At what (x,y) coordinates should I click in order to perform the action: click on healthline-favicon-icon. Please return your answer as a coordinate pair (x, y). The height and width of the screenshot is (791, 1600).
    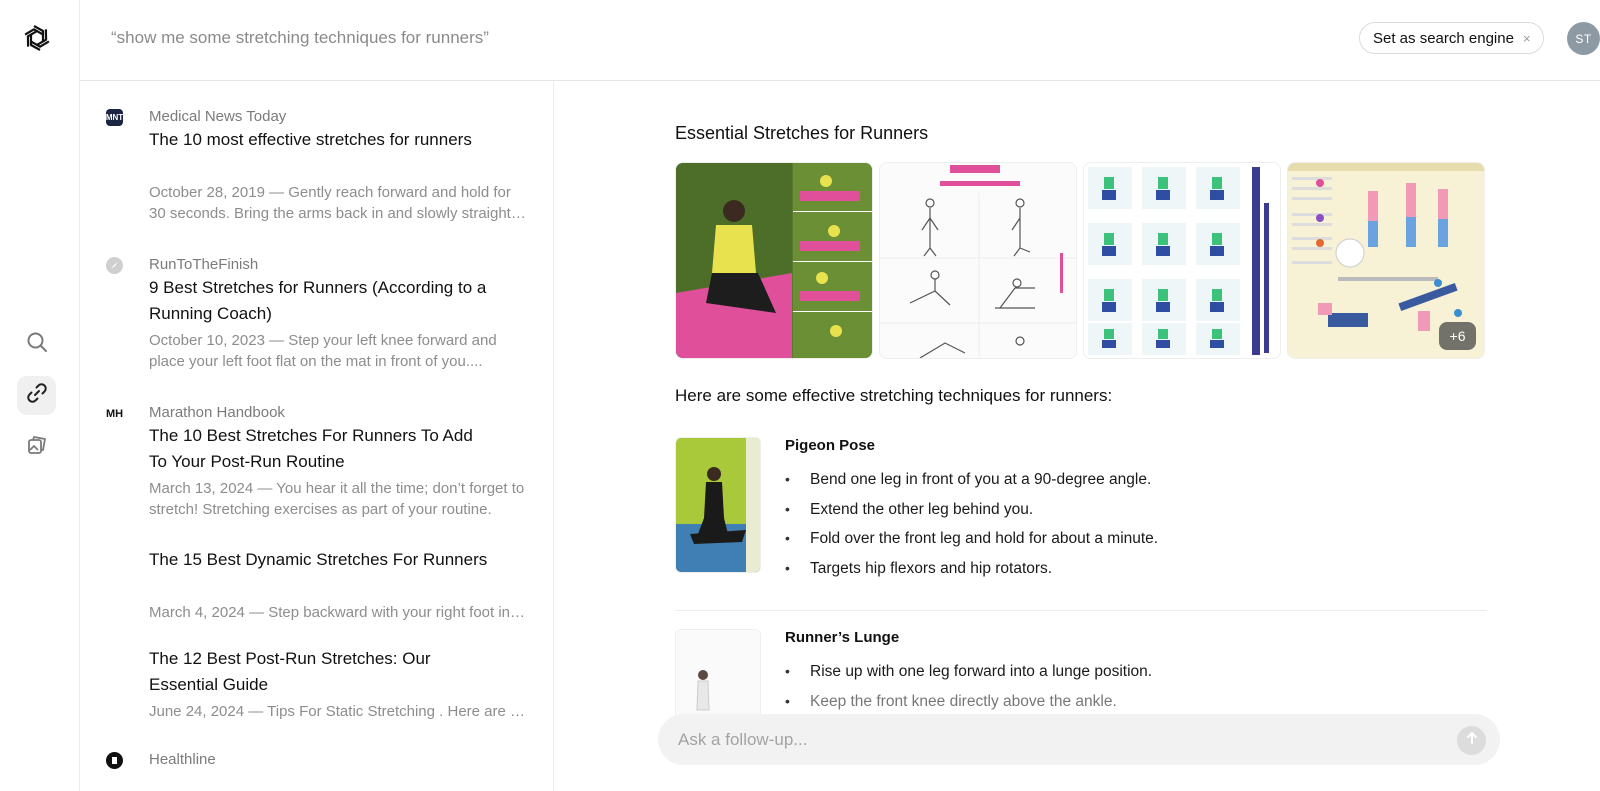
    Looking at the image, I should click on (114, 760).